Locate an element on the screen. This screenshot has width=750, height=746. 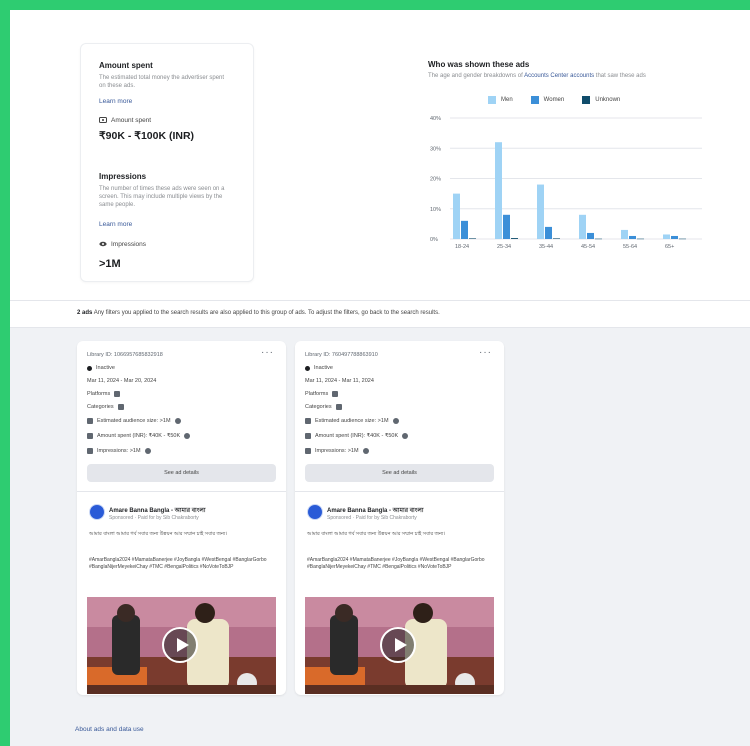
status-dot-icon is located at coordinates (89, 368).